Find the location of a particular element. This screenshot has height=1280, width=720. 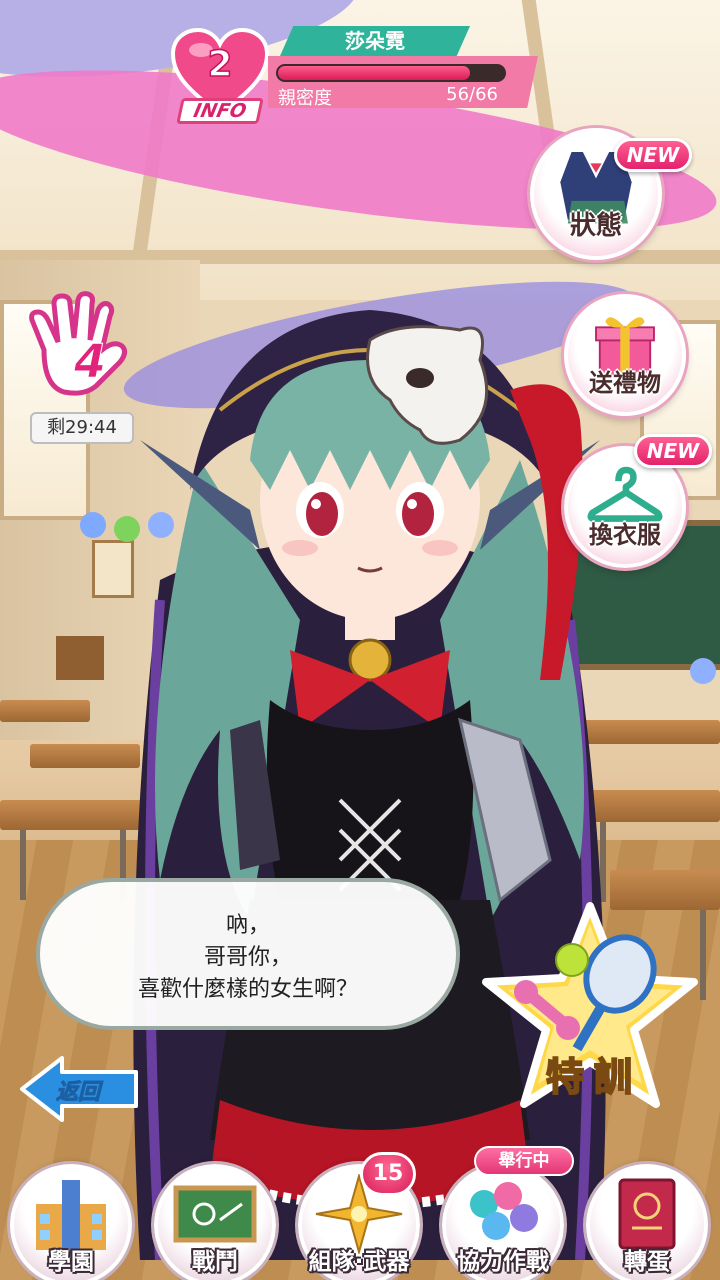

co-op-ongoing-tag: 舉行中 is located at coordinates (524, 1161).